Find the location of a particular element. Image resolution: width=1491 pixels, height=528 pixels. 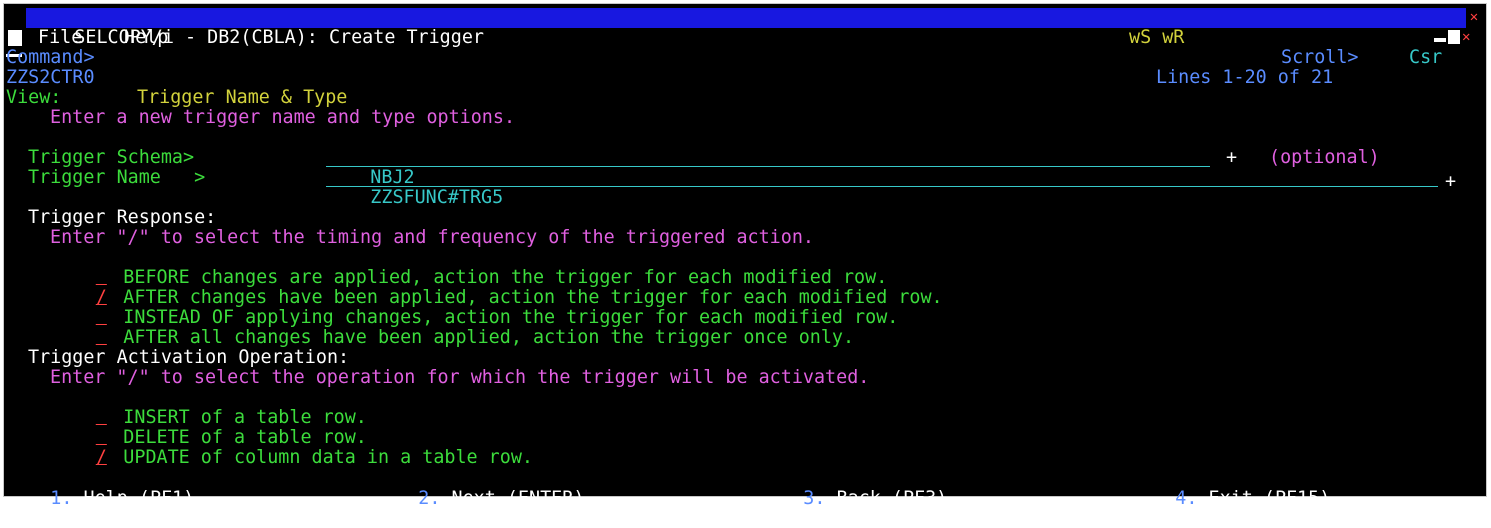

view-label: View: is located at coordinates (34, 97).